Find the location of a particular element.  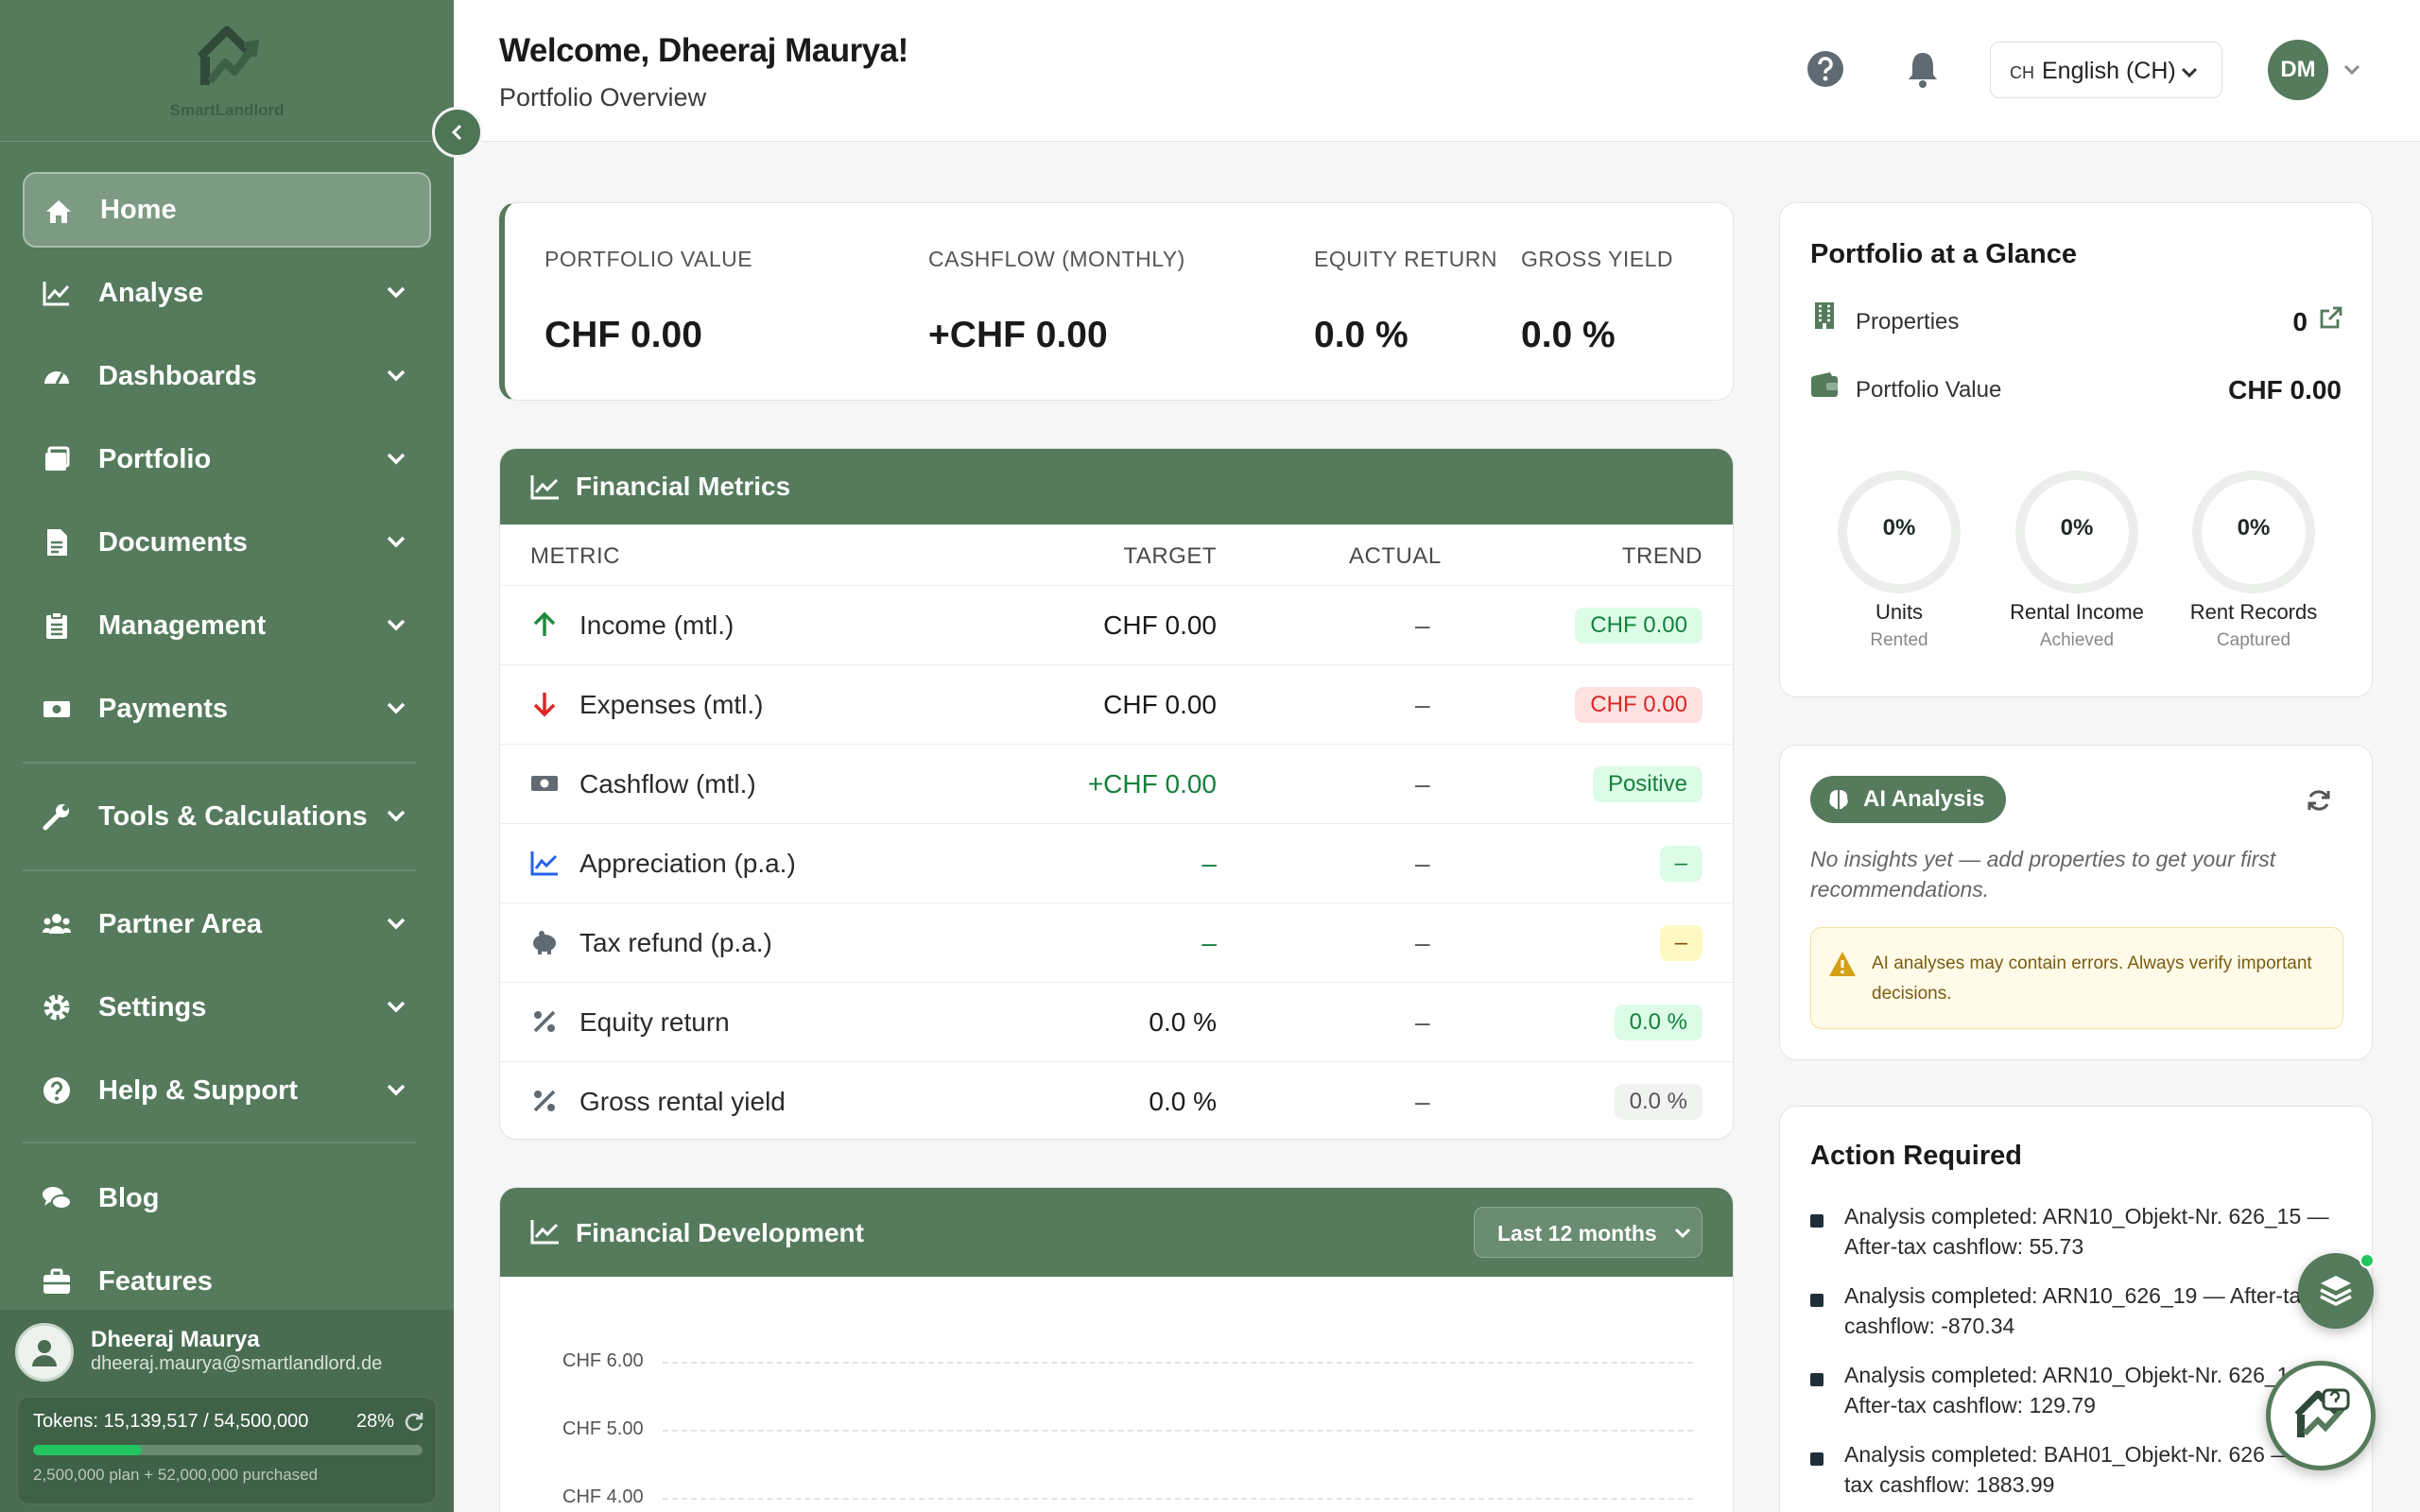

home-icon is located at coordinates (58, 211).